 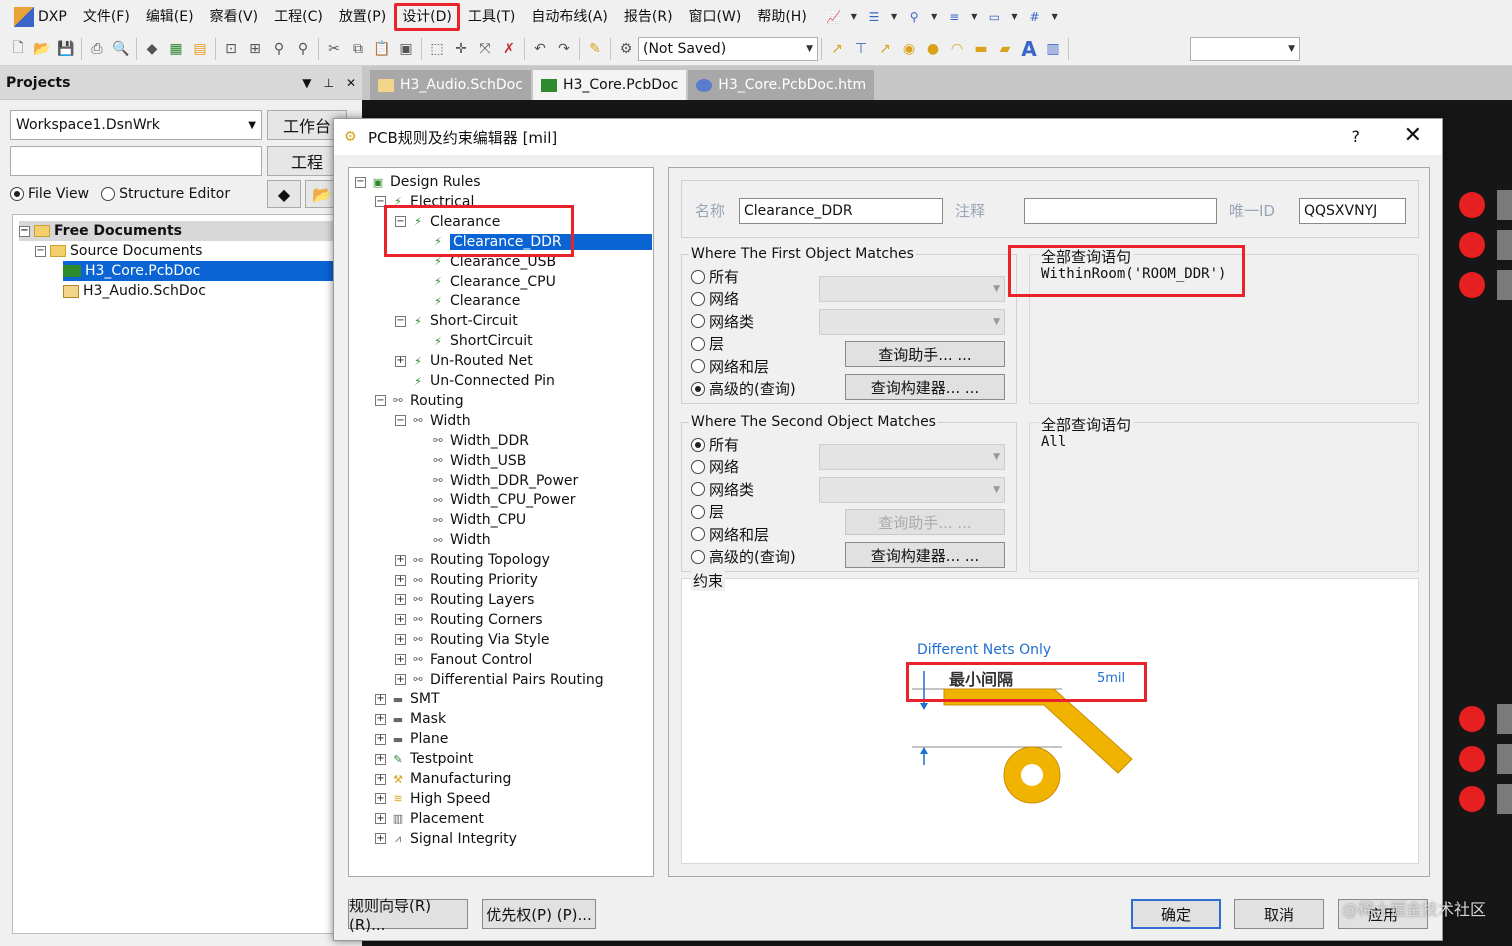 What do you see at coordinates (728, 49) in the screenshot?
I see `variant-combo: (Not Saved) ▼` at bounding box center [728, 49].